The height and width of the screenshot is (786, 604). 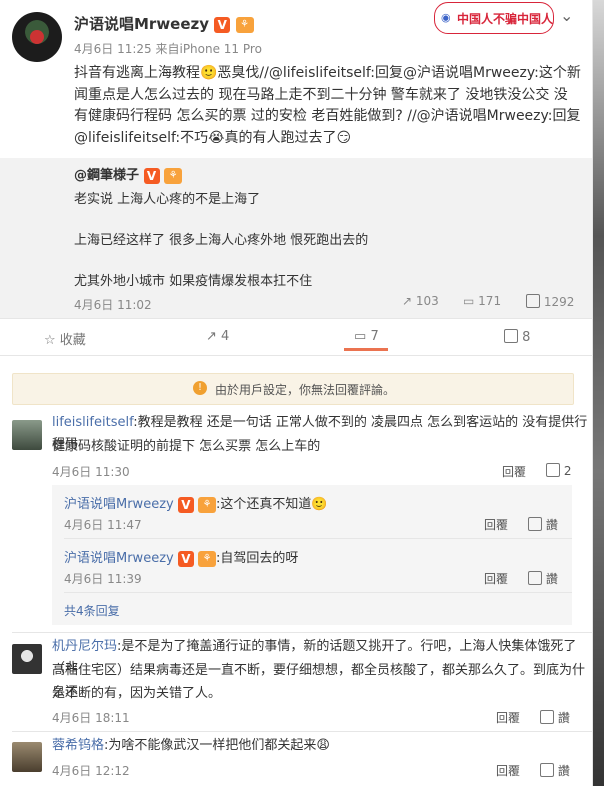 What do you see at coordinates (141, 24) in the screenshot?
I see `author-name: 沪语说唱Mrweezy` at bounding box center [141, 24].